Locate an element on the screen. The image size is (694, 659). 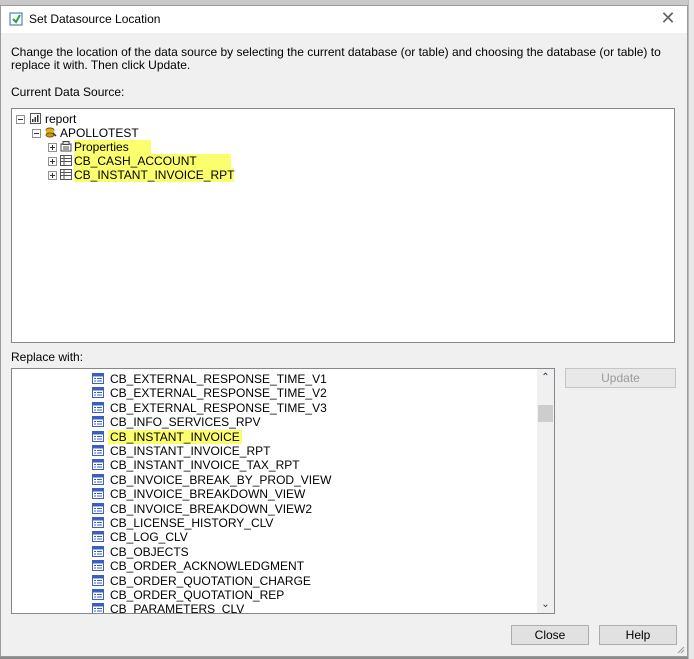
list-item-label: CB_OBJECTS is located at coordinates (149, 551).